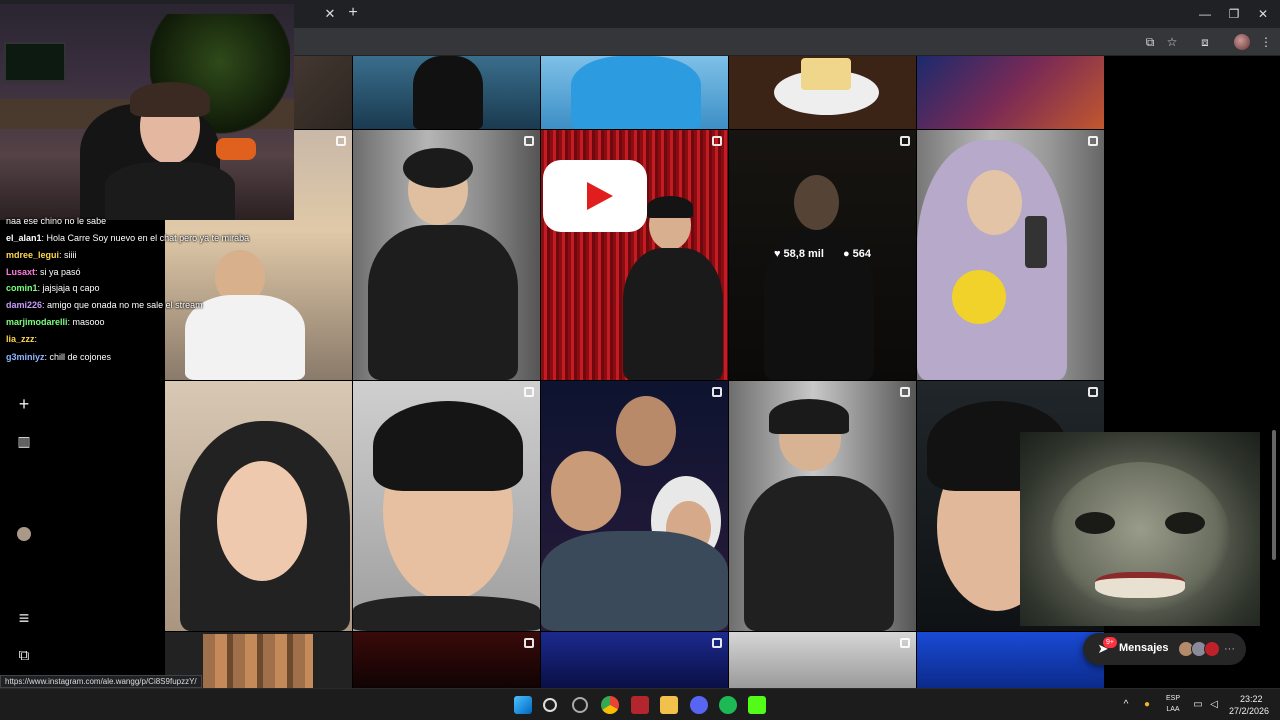 The width and height of the screenshot is (1280, 720). I want to click on phone, so click(1036, 242).